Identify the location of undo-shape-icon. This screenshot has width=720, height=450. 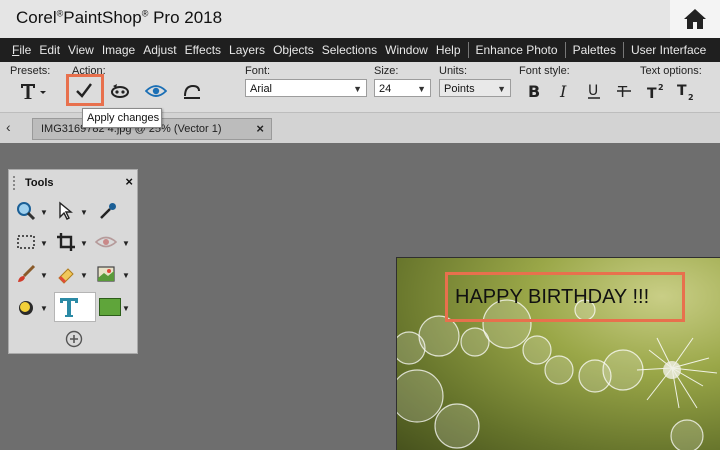
(120, 91).